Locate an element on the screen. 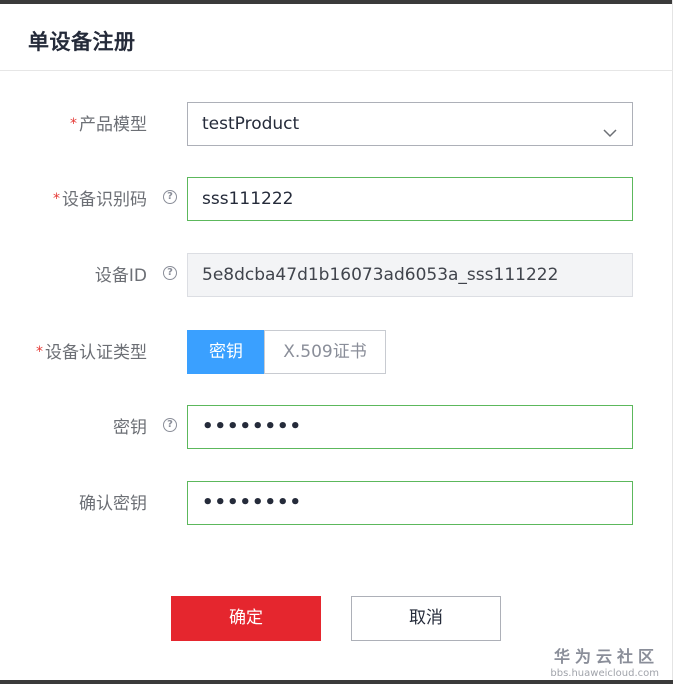 The height and width of the screenshot is (684, 673). form-row-product-model: * 产品模型 testProduct is located at coordinates (336, 125).